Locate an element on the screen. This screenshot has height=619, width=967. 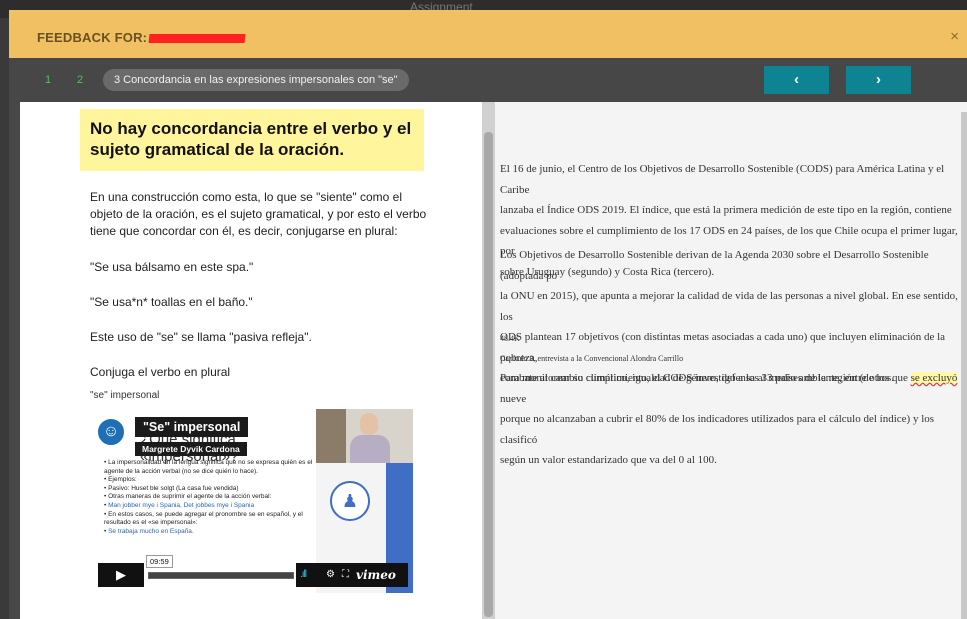
person-icon: ♟ is located at coordinates (350, 501).